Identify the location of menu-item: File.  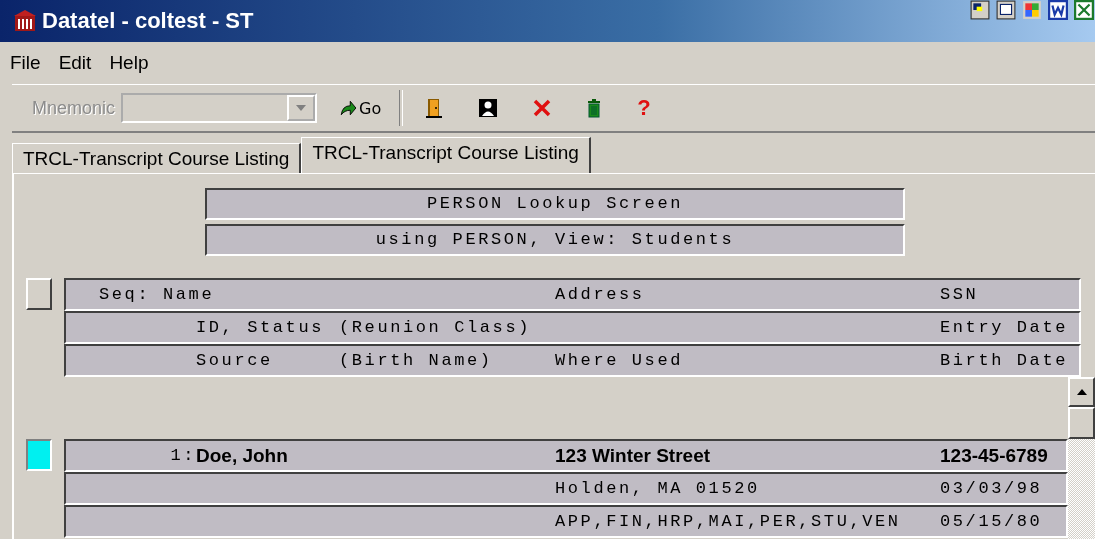
(25, 63).